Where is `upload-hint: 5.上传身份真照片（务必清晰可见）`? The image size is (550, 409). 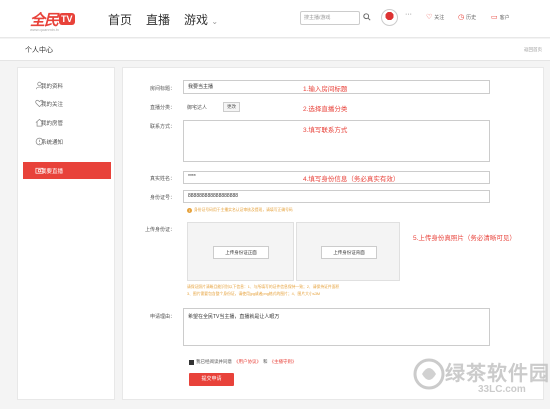 upload-hint: 5.上传身份真照片（务必清晰可见） is located at coordinates (464, 238).